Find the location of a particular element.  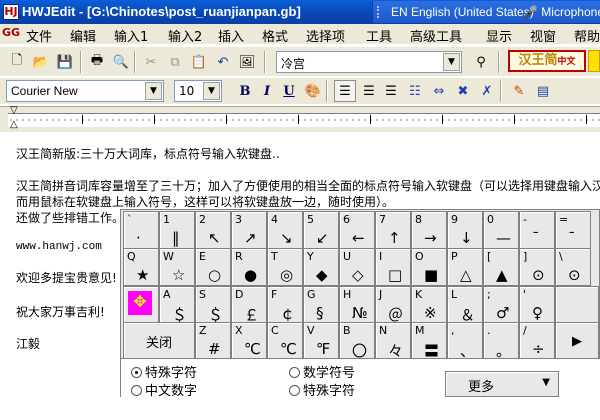

menu-edit: 编辑 is located at coordinates (83, 35).